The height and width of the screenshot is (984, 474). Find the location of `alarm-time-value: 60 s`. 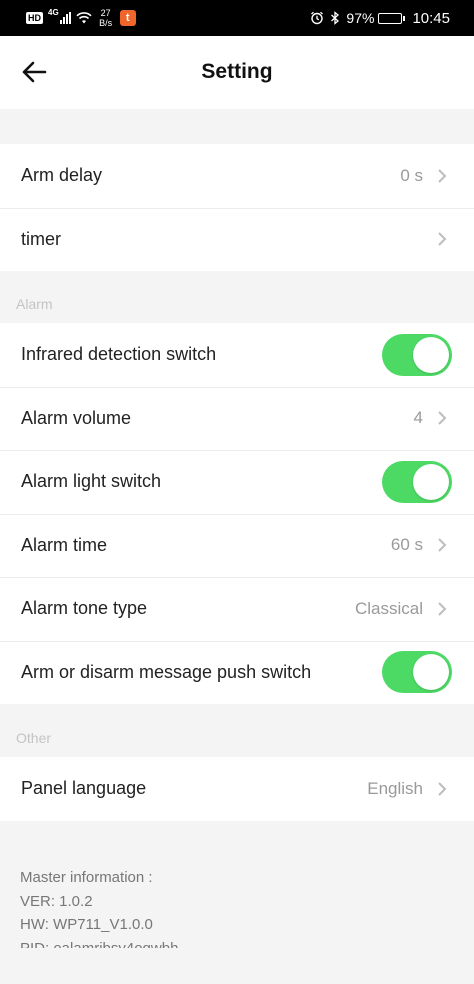

alarm-time-value: 60 s is located at coordinates (406, 545).